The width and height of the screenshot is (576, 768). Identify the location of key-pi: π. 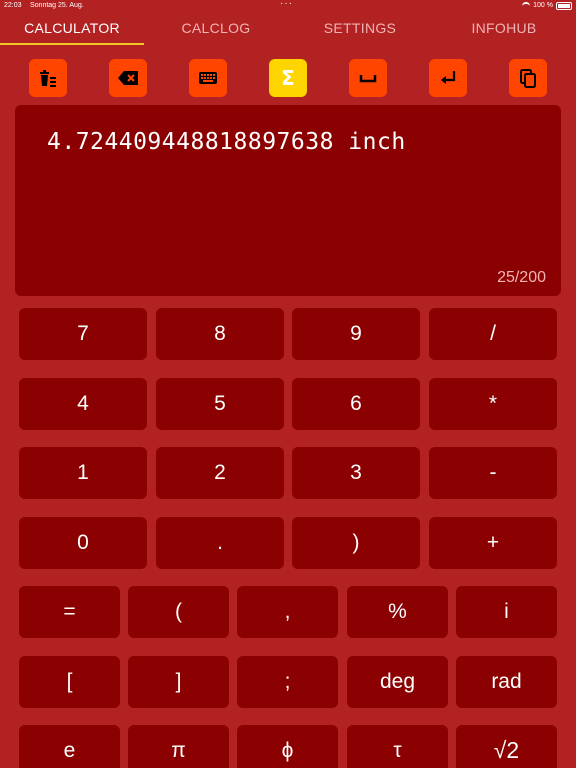
(178, 746).